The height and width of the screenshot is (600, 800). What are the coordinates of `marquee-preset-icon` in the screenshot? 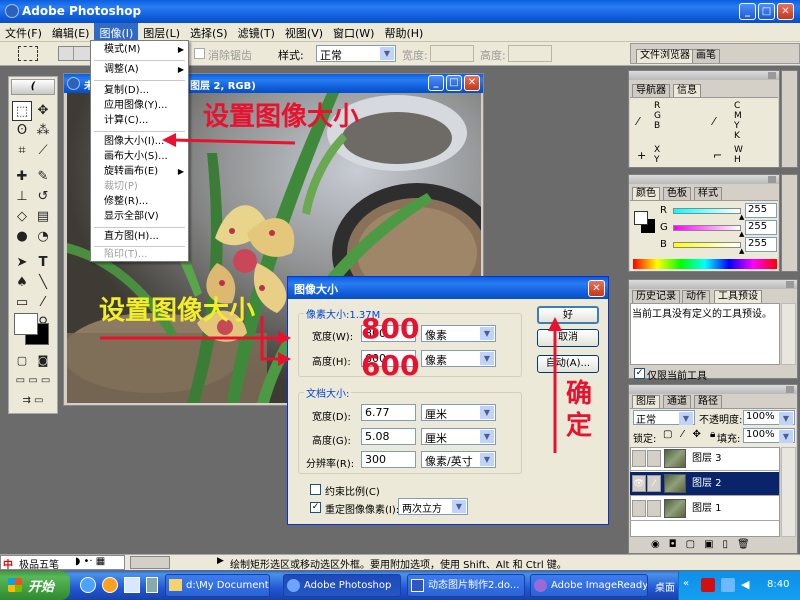 It's located at (28, 53).